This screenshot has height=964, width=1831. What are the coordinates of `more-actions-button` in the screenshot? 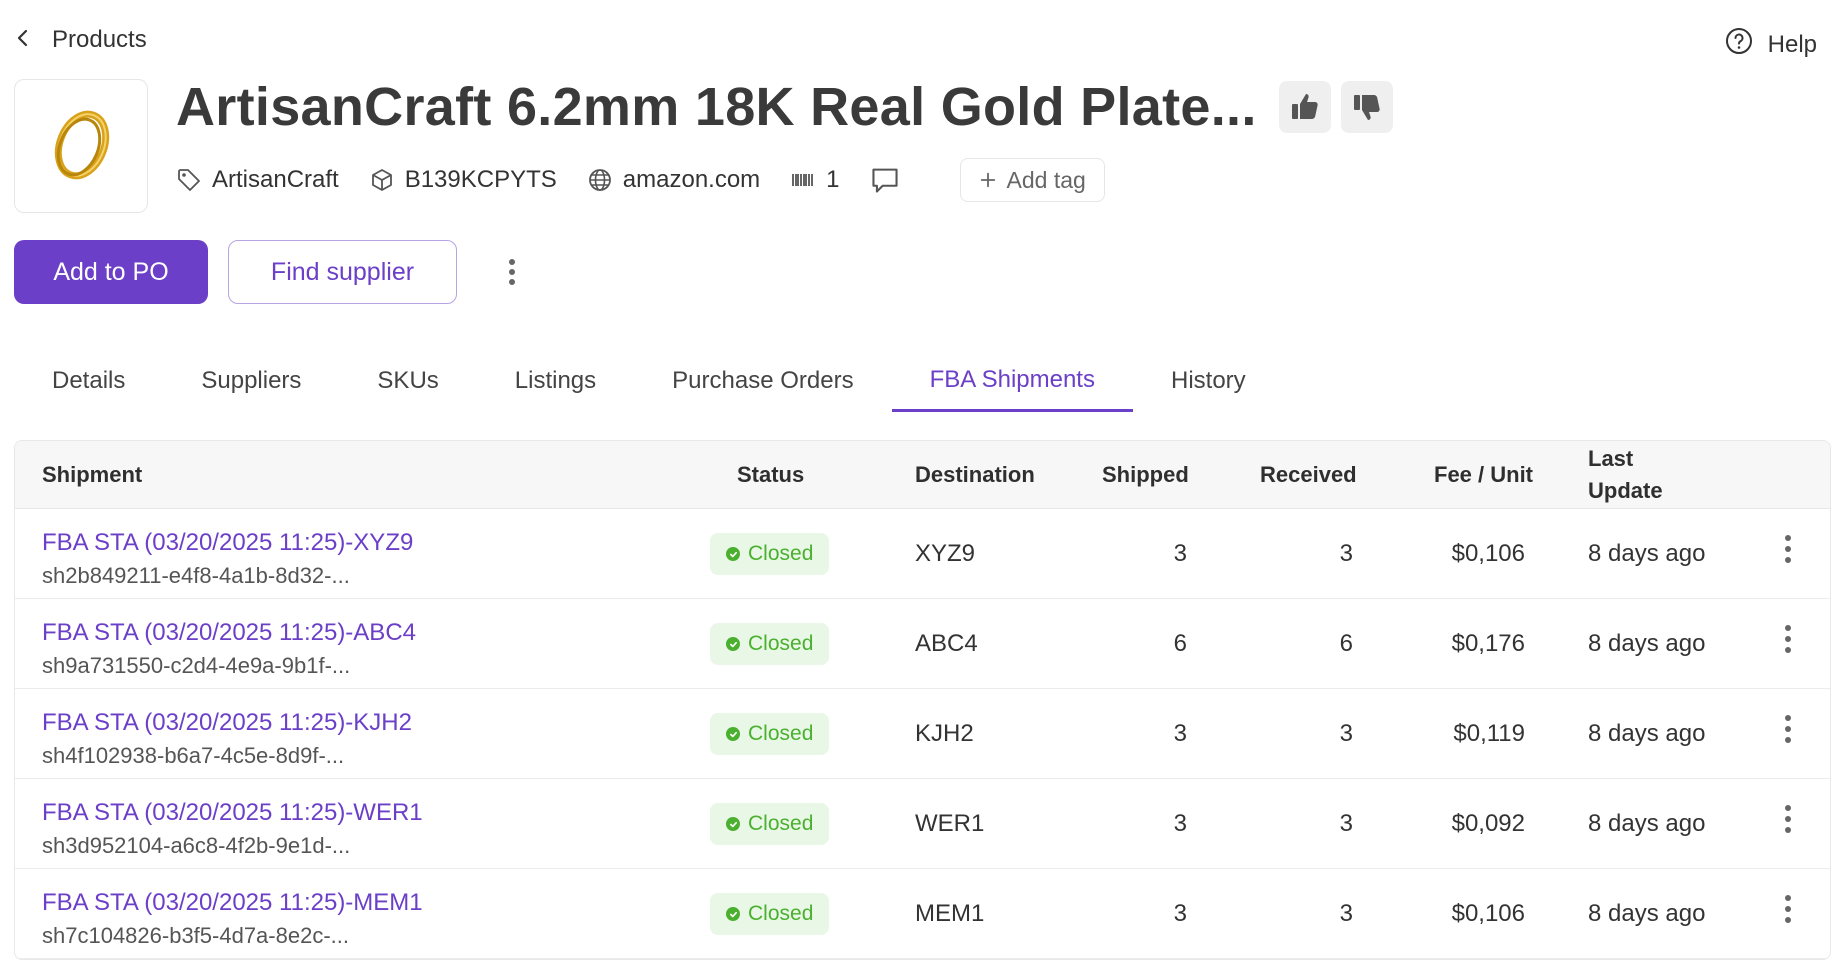 It's located at (512, 272).